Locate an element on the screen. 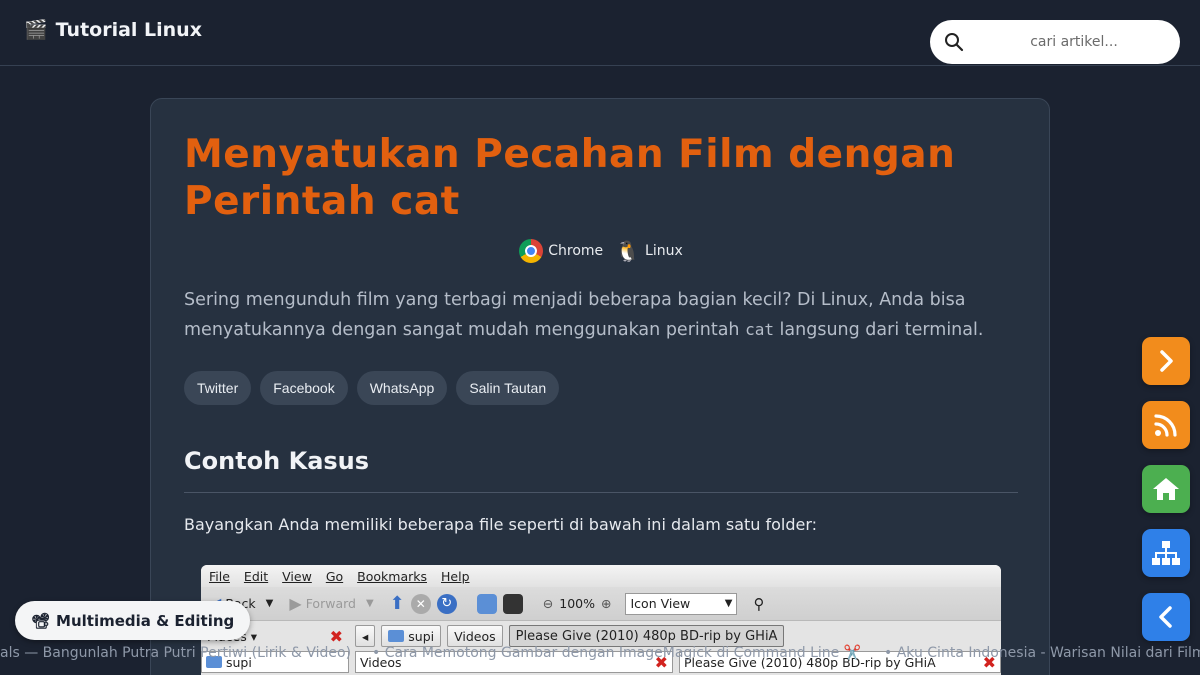  fm-menu-go: Go is located at coordinates (334, 576).